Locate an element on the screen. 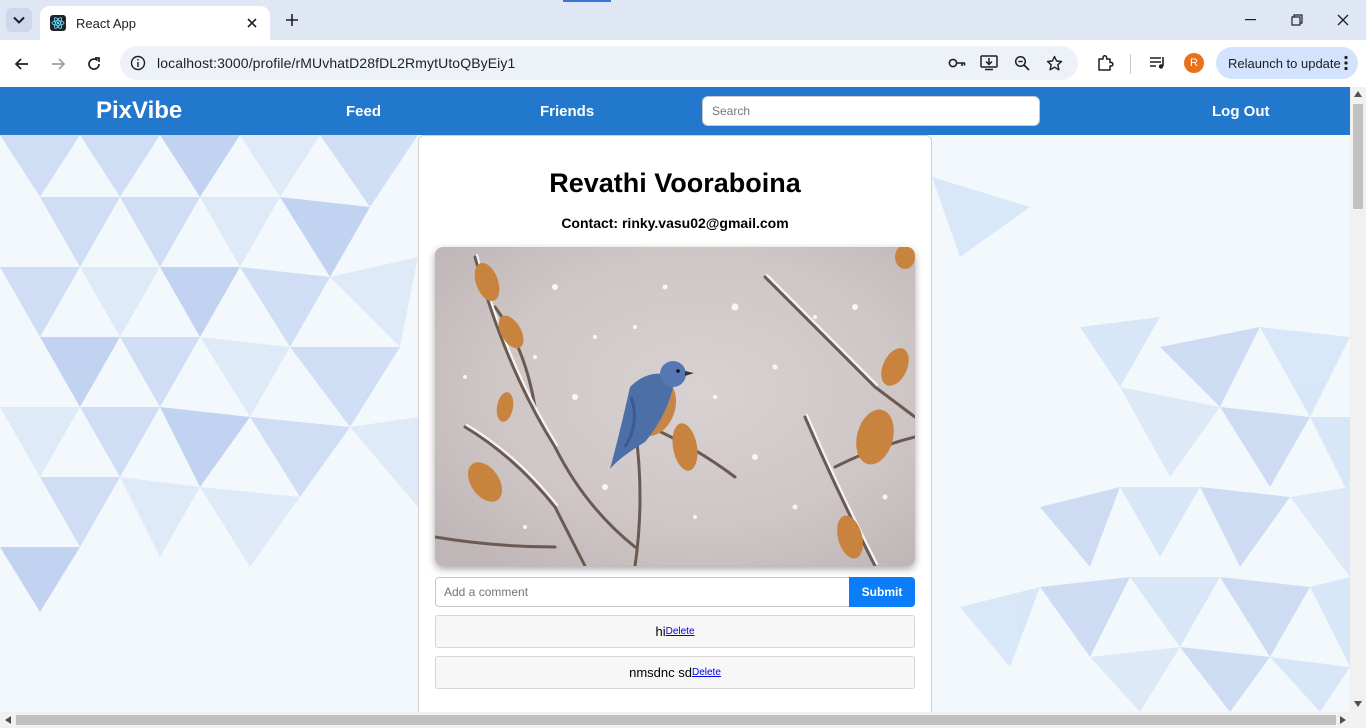 The width and height of the screenshot is (1366, 728). minimize-icon is located at coordinates (1250, 20).